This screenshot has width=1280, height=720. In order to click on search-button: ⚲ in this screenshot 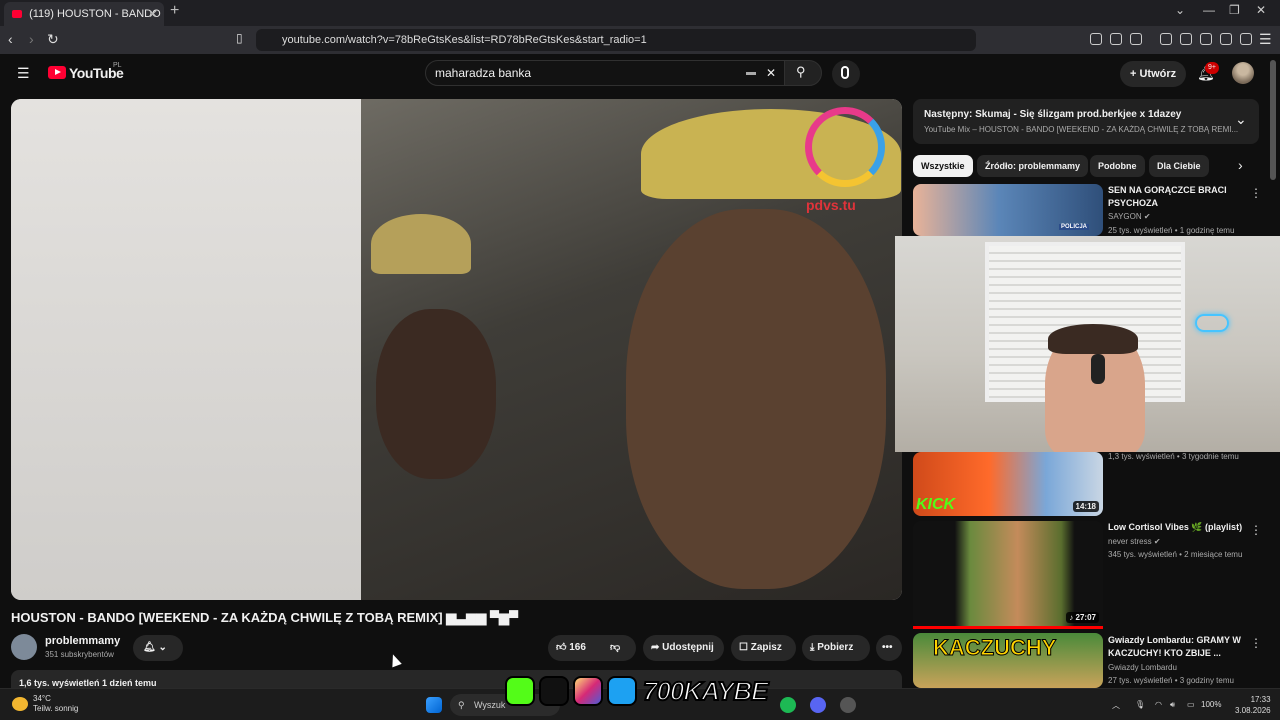, I will do `click(803, 73)`.